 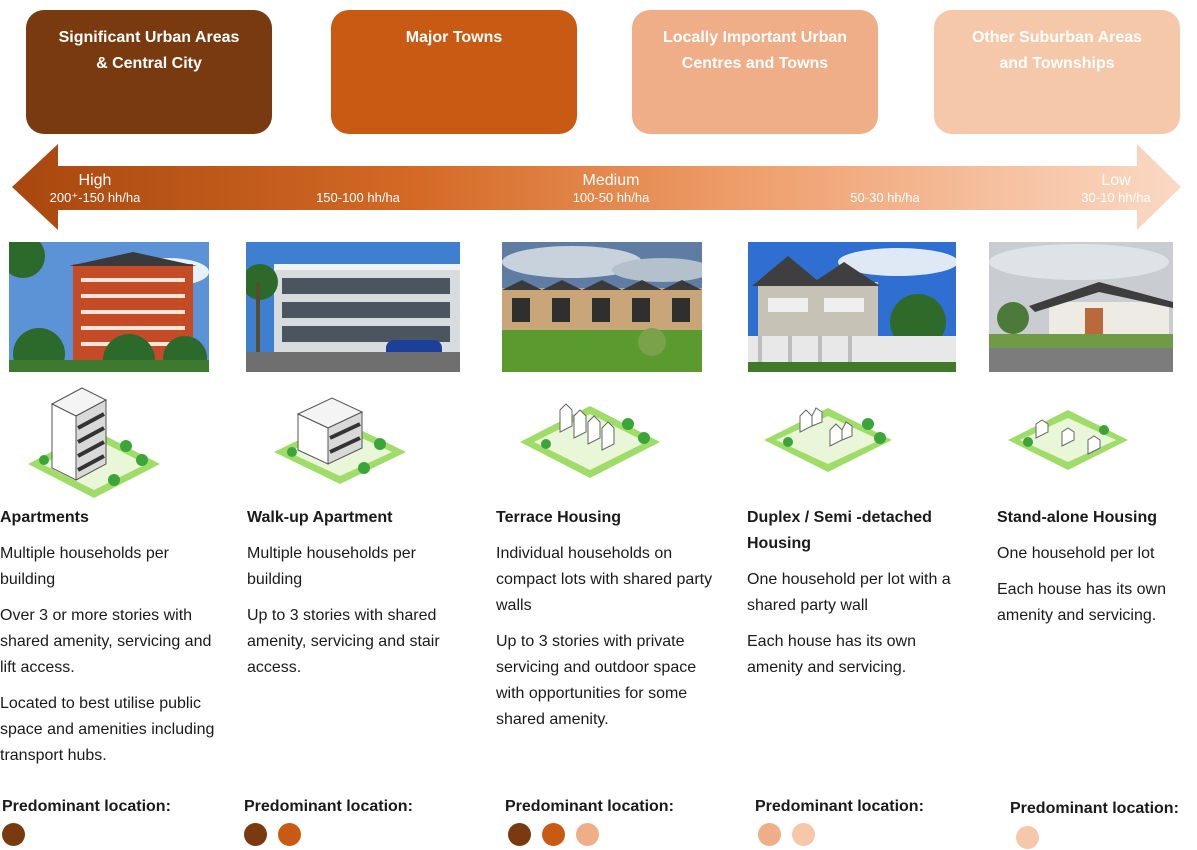 What do you see at coordinates (93, 440) in the screenshot?
I see `apartments-diagram` at bounding box center [93, 440].